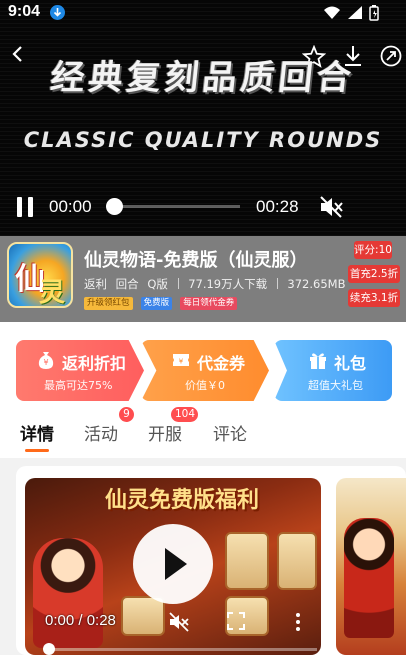  I want to click on game-type-turn: 回合, so click(127, 284).